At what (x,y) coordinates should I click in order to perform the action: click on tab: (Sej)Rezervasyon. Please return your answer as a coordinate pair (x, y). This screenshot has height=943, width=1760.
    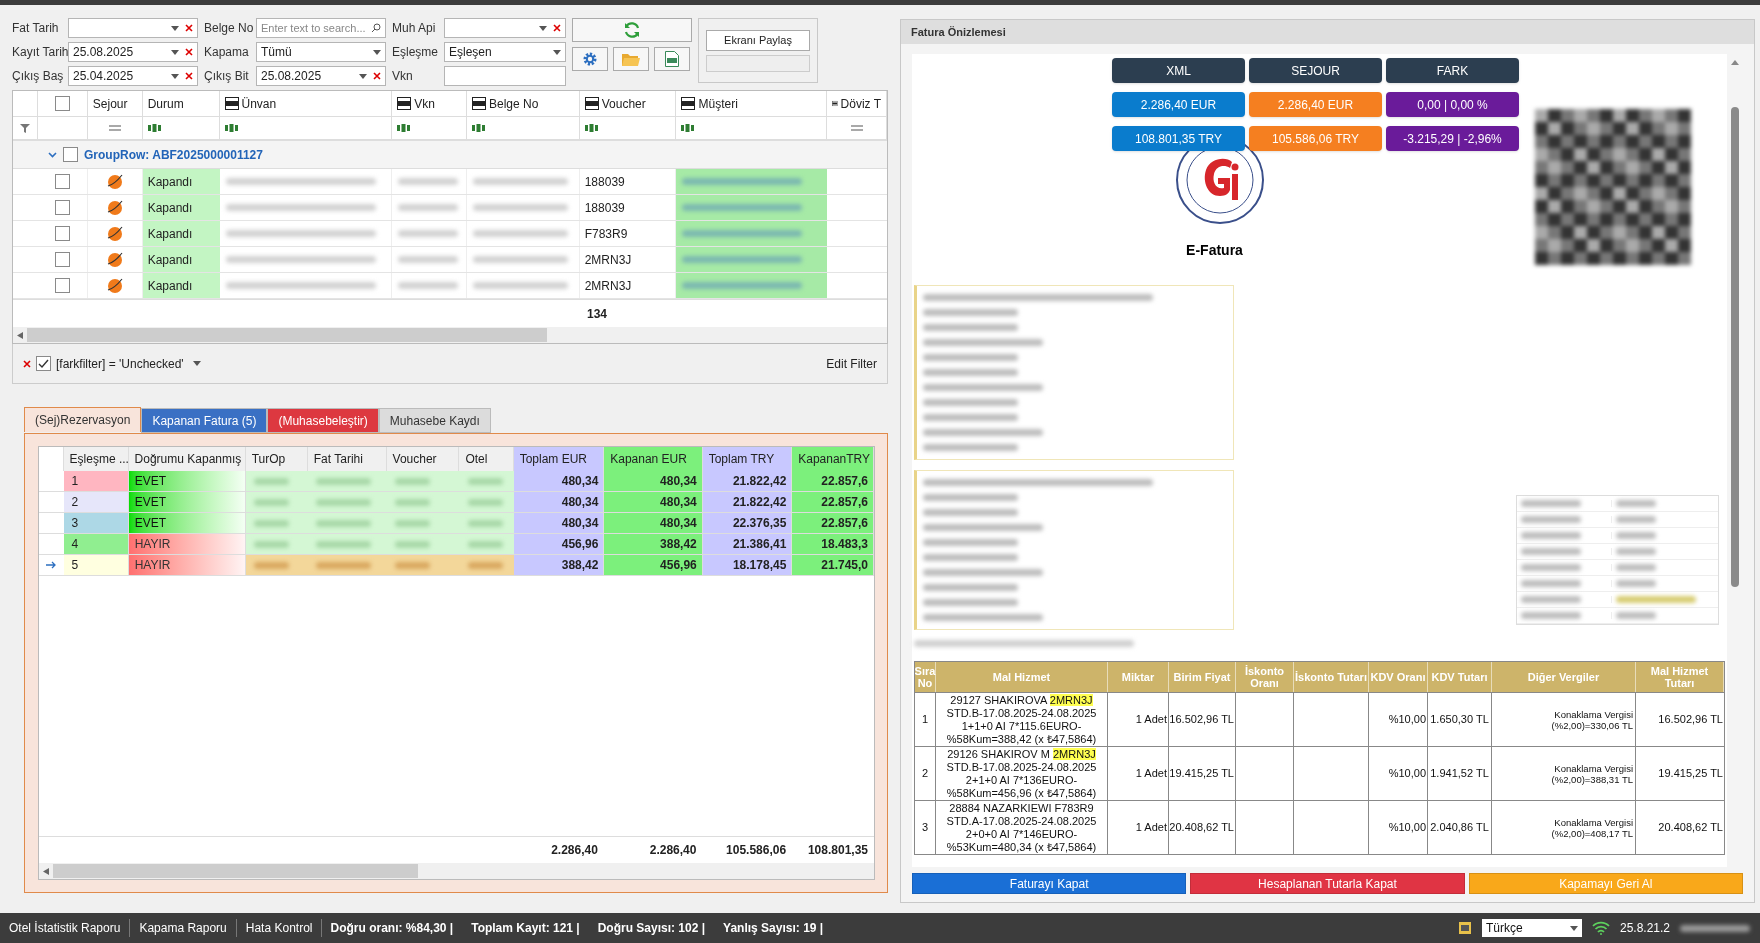
    Looking at the image, I should click on (83, 419).